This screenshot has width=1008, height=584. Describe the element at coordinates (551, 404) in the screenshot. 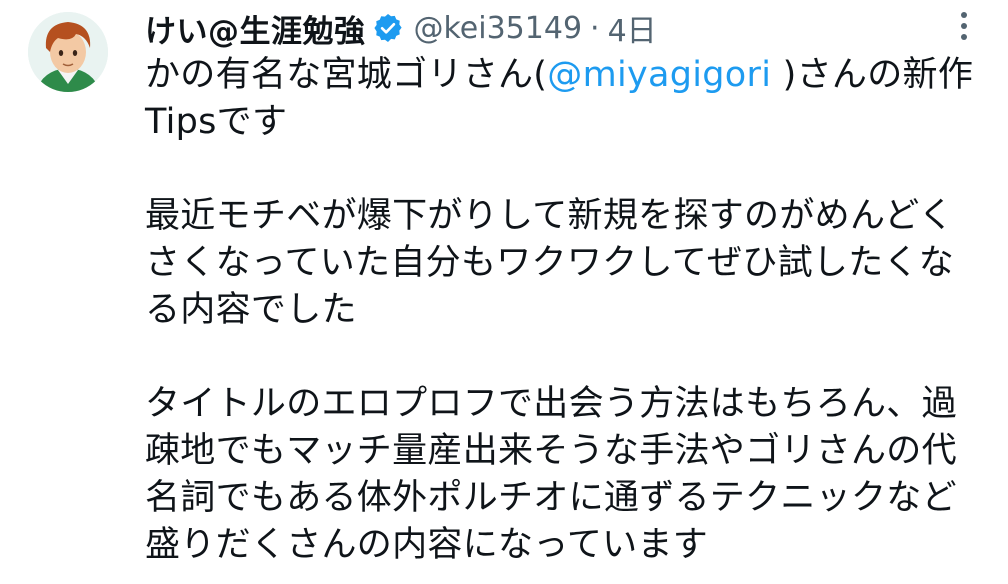

I see `tweet-line: タイトルのエロプロフで出会う方法はもちろん、過` at that location.